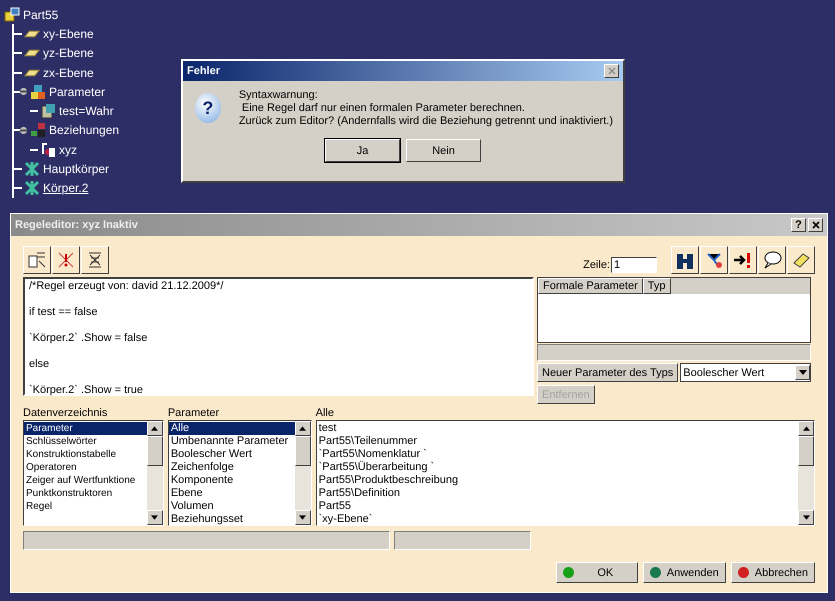 Image resolution: width=835 pixels, height=601 pixels. I want to click on type-dropdown: Boolescher Wert, so click(745, 372).